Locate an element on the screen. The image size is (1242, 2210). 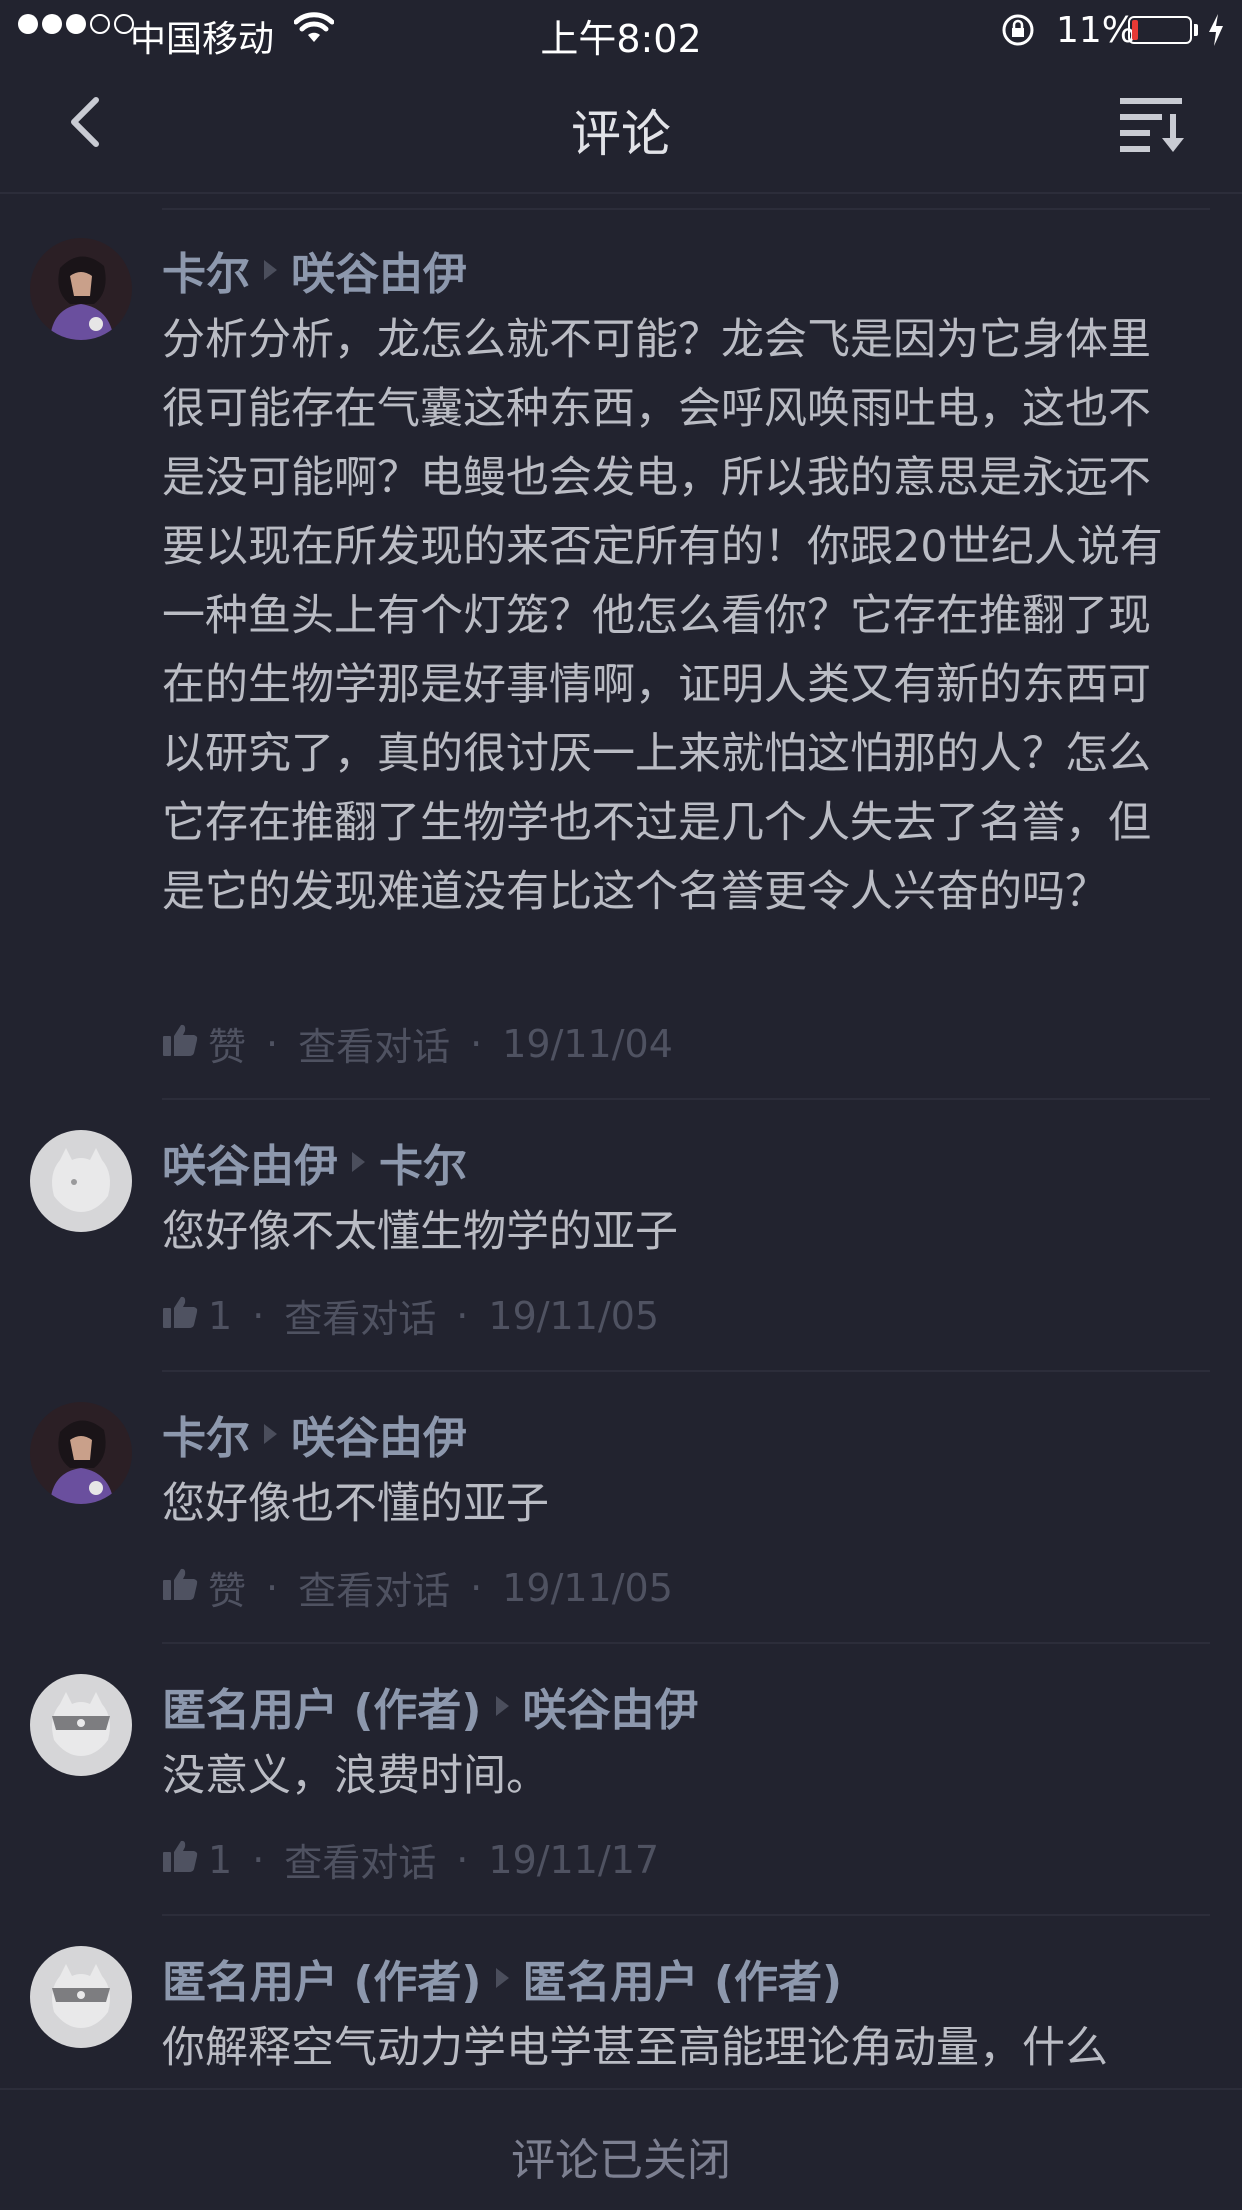
comment-header: 匿名用户 (作者) 匿名用户 (作者) is located at coordinates (502, 1978).